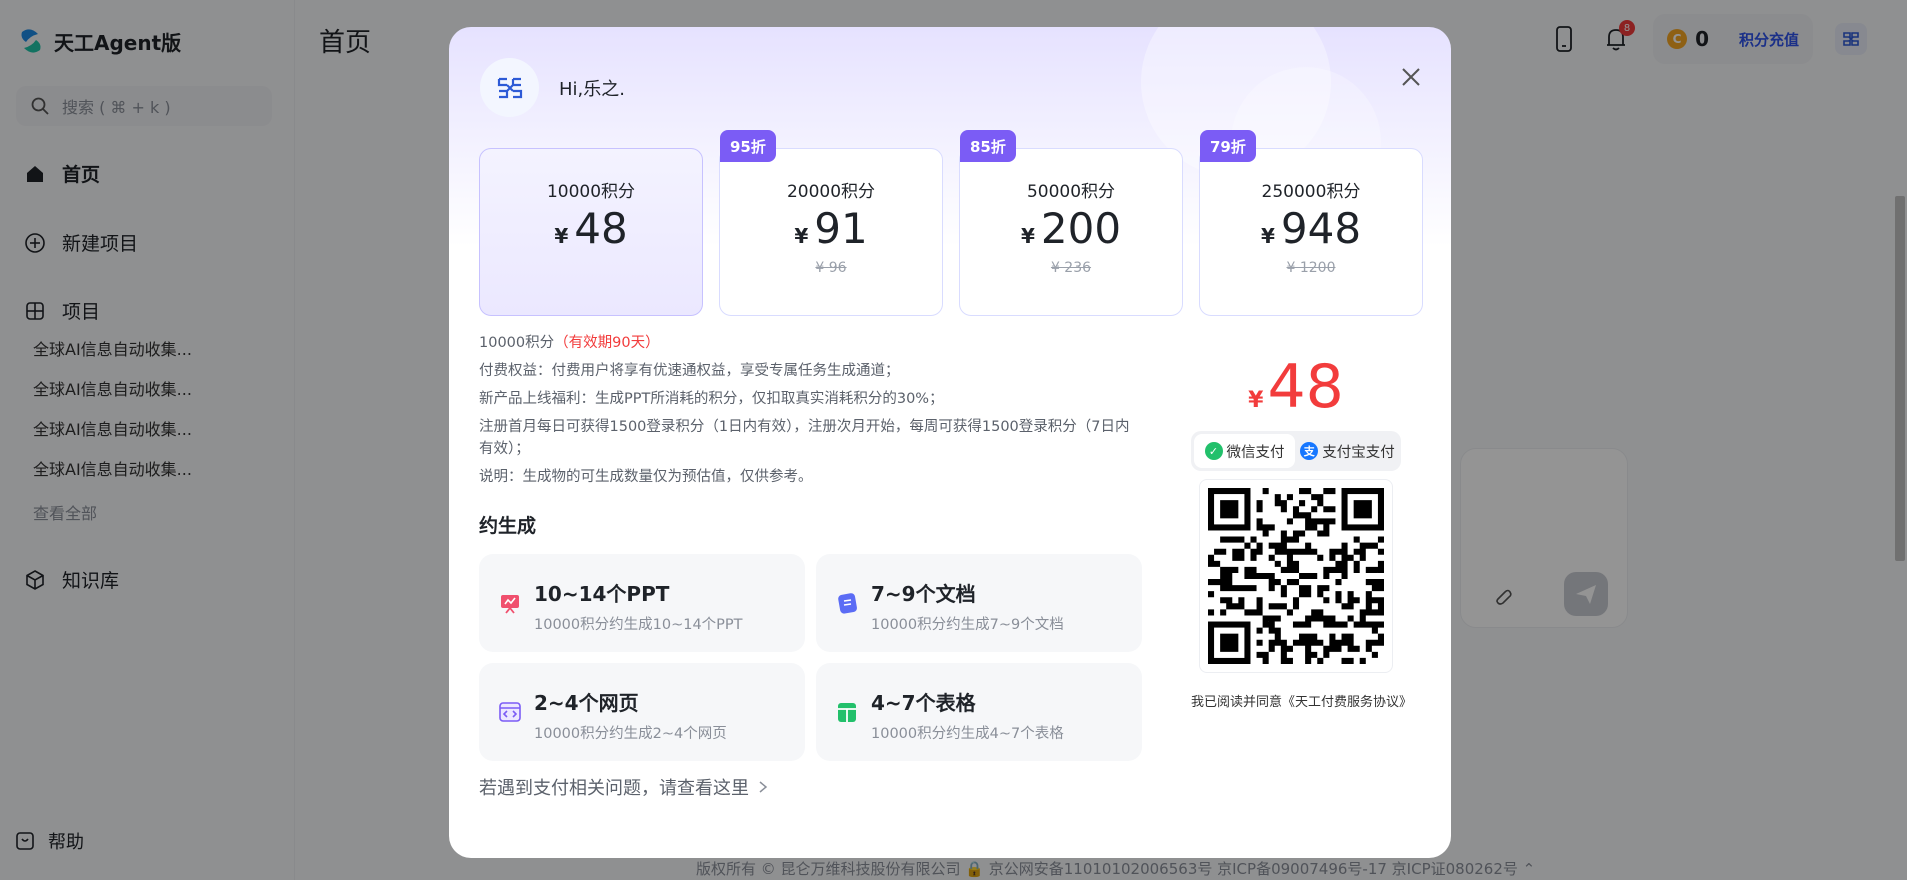 The height and width of the screenshot is (880, 1907). Describe the element at coordinates (638, 625) in the screenshot. I see `estimate-desc: 10000积分约生成10~14个PPT` at that location.